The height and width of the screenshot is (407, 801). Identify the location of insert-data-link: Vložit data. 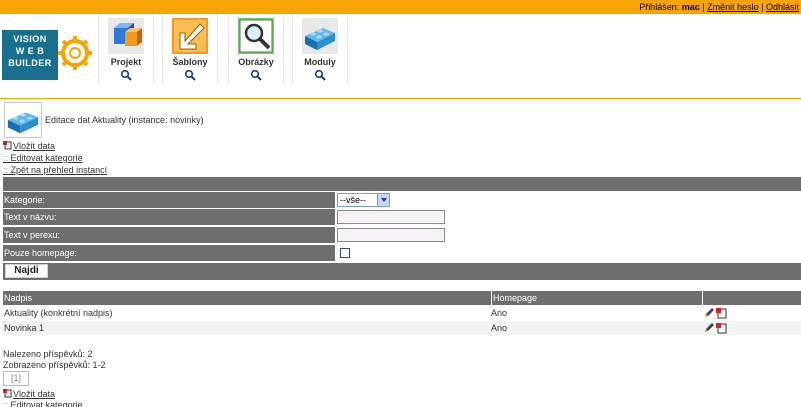
(29, 146).